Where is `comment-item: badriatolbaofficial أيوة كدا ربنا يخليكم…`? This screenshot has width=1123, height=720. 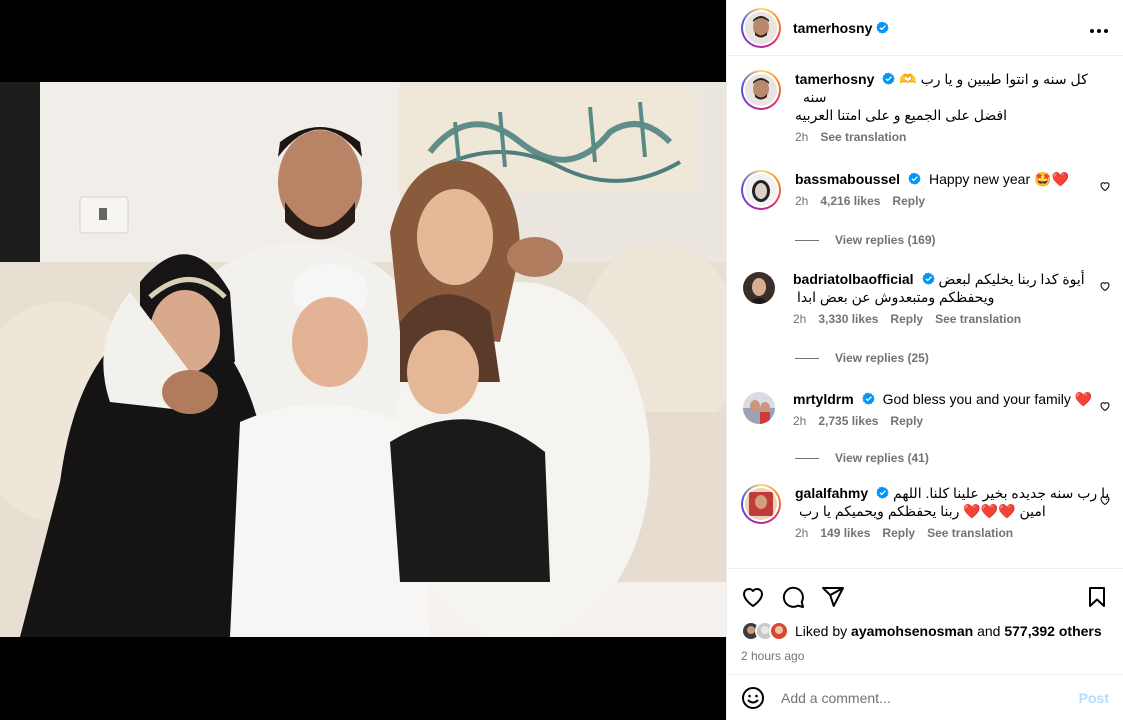 comment-item: badriatolbaofficial أيوة كدا ربنا يخليكم… is located at coordinates (926, 298).